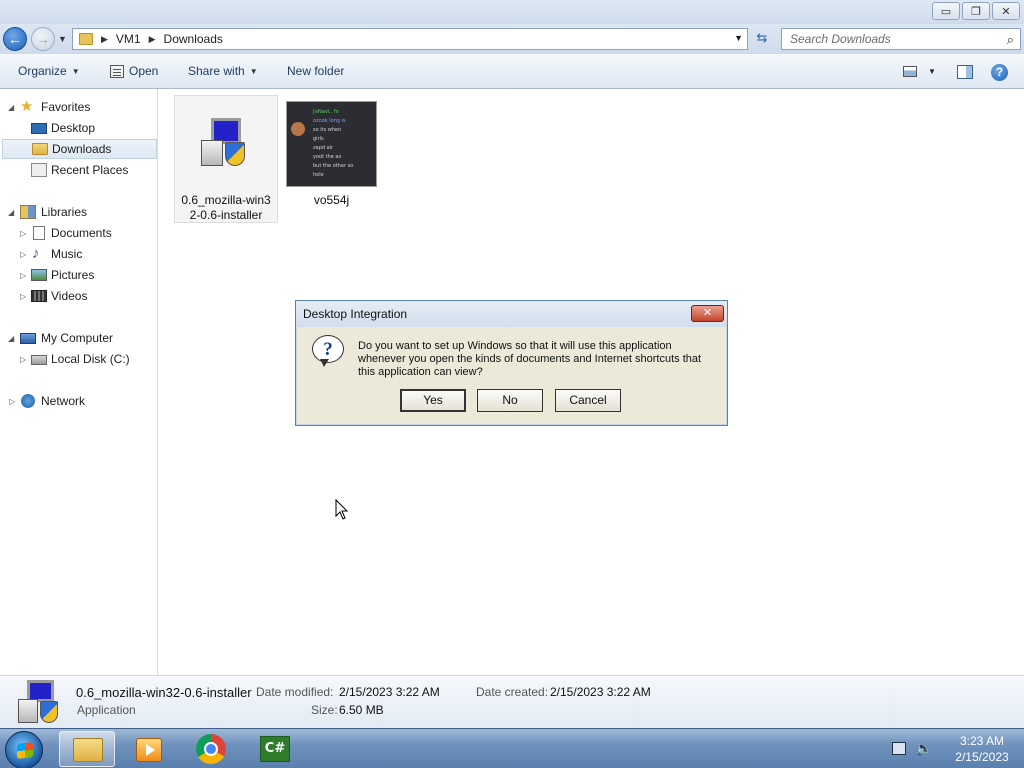 The width and height of the screenshot is (1024, 768). I want to click on share-with-button: Share with ▼, so click(223, 71).